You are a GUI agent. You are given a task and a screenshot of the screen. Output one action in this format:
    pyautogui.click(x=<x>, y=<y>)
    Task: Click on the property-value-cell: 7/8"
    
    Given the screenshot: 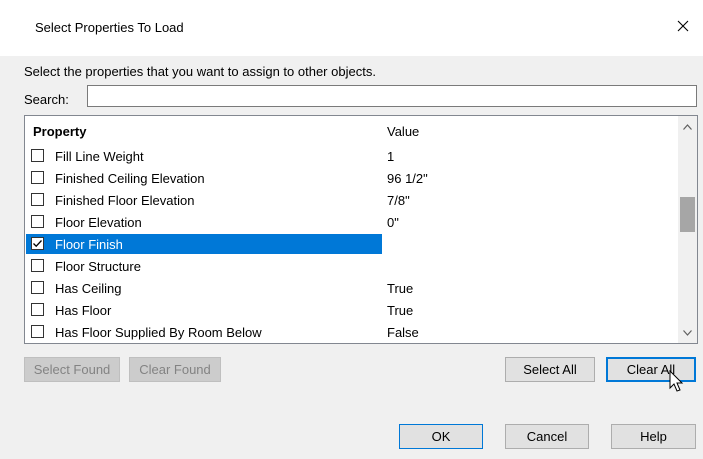 What is the action you would take?
    pyautogui.click(x=398, y=200)
    